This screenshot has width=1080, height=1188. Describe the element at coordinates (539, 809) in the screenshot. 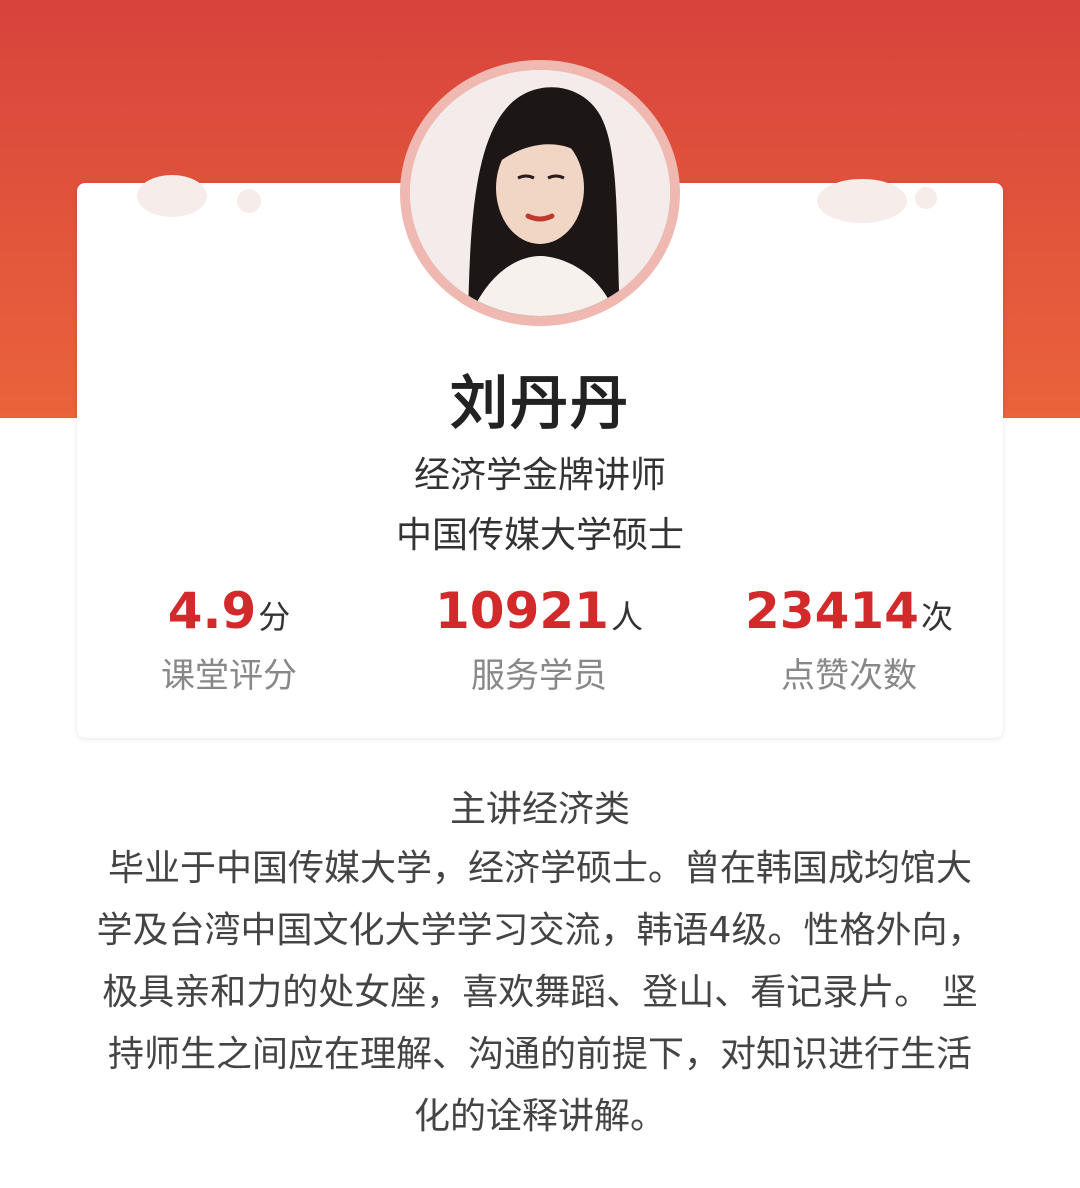

I see `intro-heading: 主讲经济类` at that location.